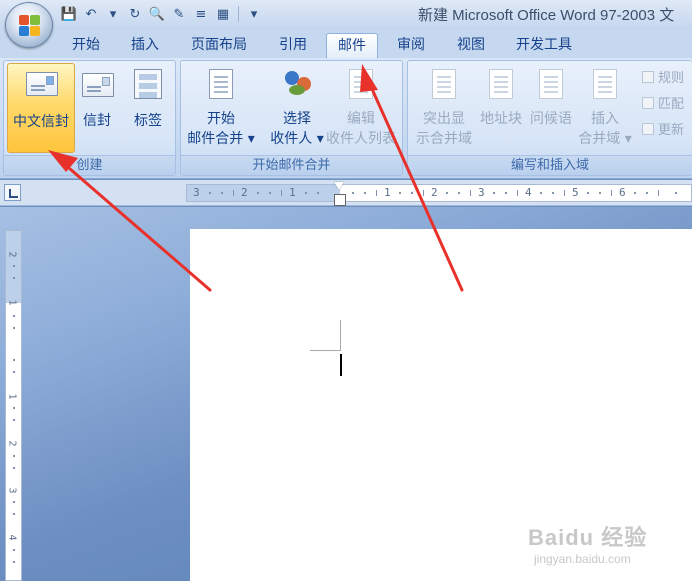  What do you see at coordinates (544, 45) in the screenshot?
I see `tab-developer: 开发工具` at bounding box center [544, 45].